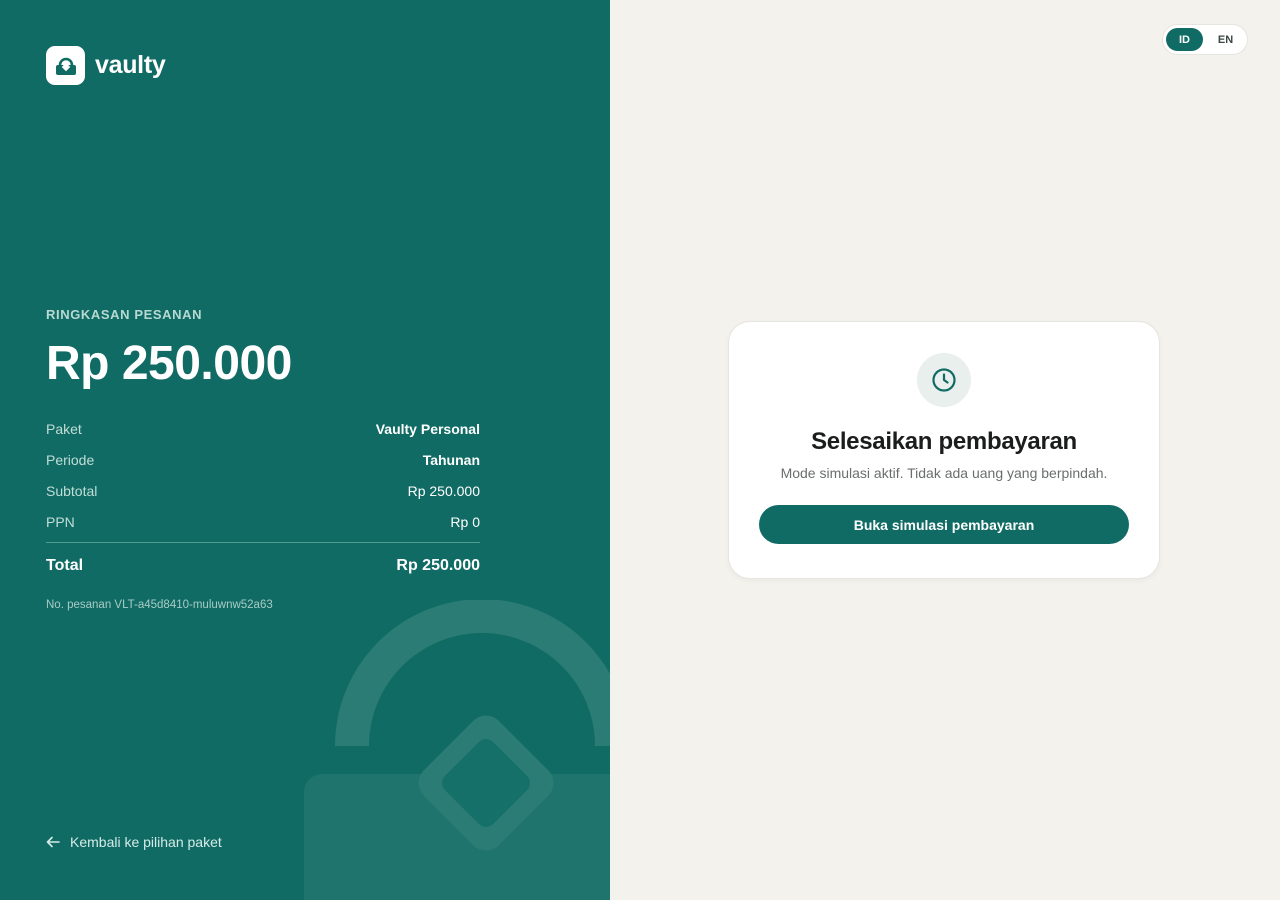 The width and height of the screenshot is (1280, 900). I want to click on lock-watermark-icon, so click(457, 750).